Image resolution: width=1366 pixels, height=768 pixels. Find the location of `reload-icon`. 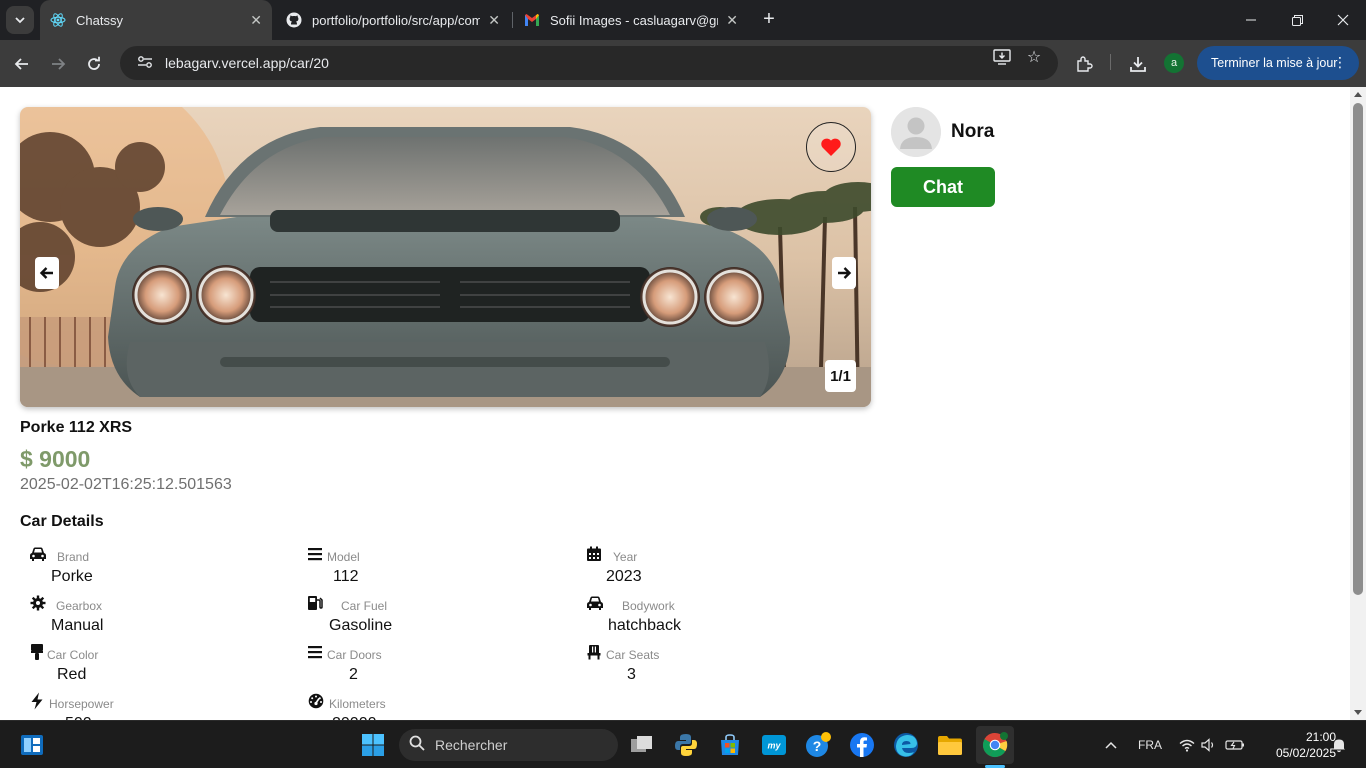

reload-icon is located at coordinates (94, 63).